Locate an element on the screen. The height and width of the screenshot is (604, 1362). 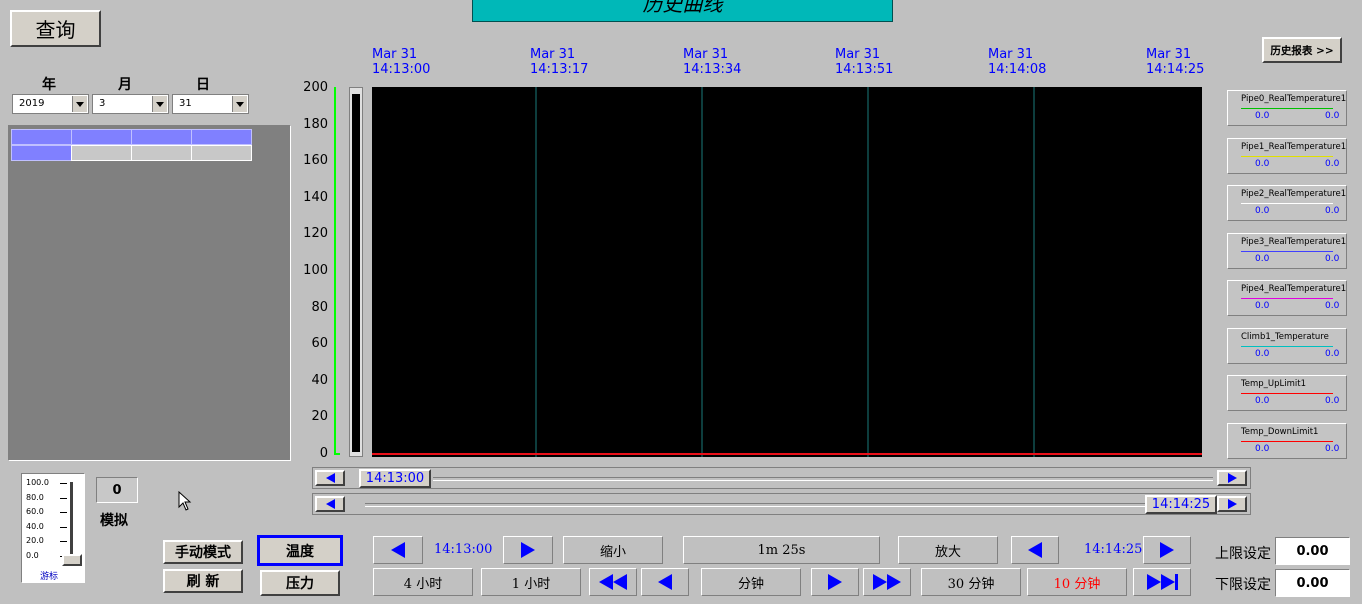
end-time-scrollbar: 14:14:25 is located at coordinates (781, 504).